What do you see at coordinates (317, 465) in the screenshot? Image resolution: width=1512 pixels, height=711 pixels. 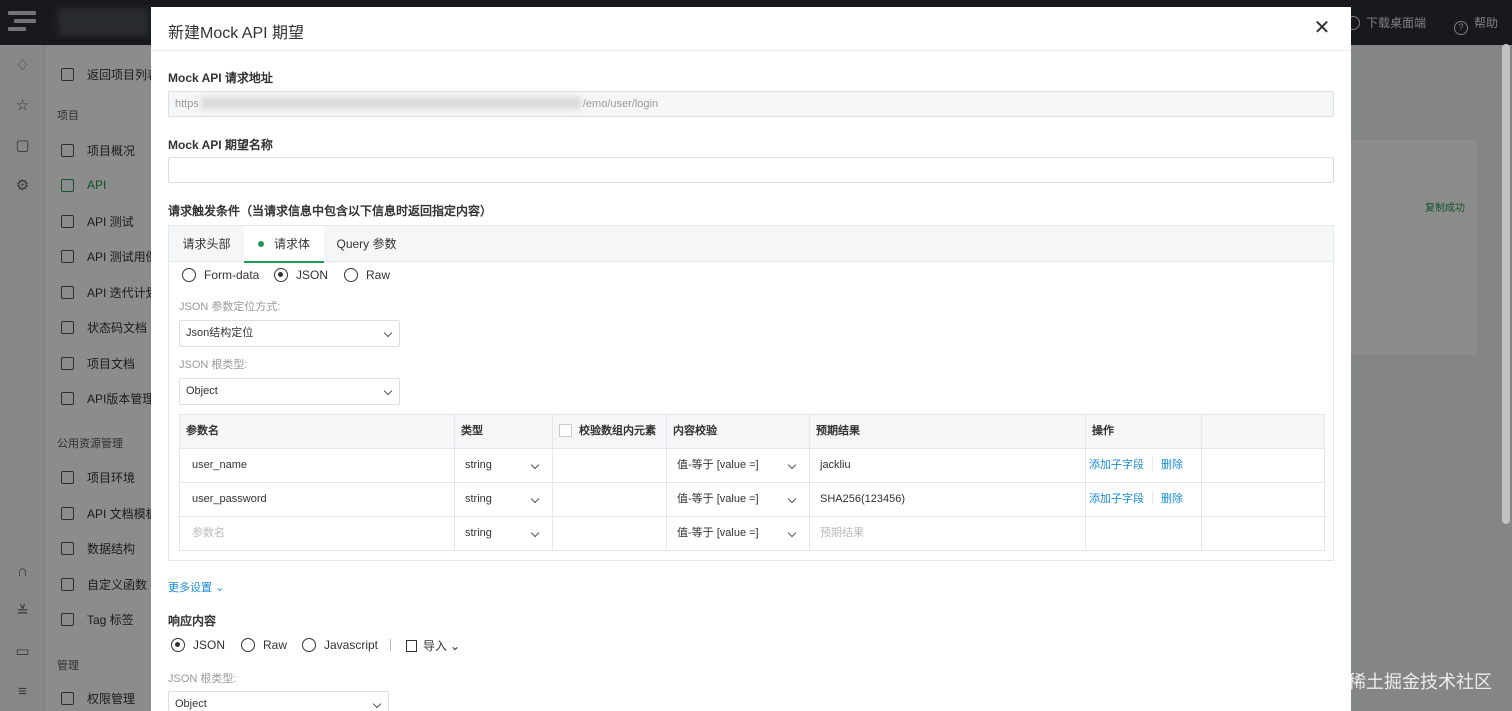 I see `param-name-input: user_name` at bounding box center [317, 465].